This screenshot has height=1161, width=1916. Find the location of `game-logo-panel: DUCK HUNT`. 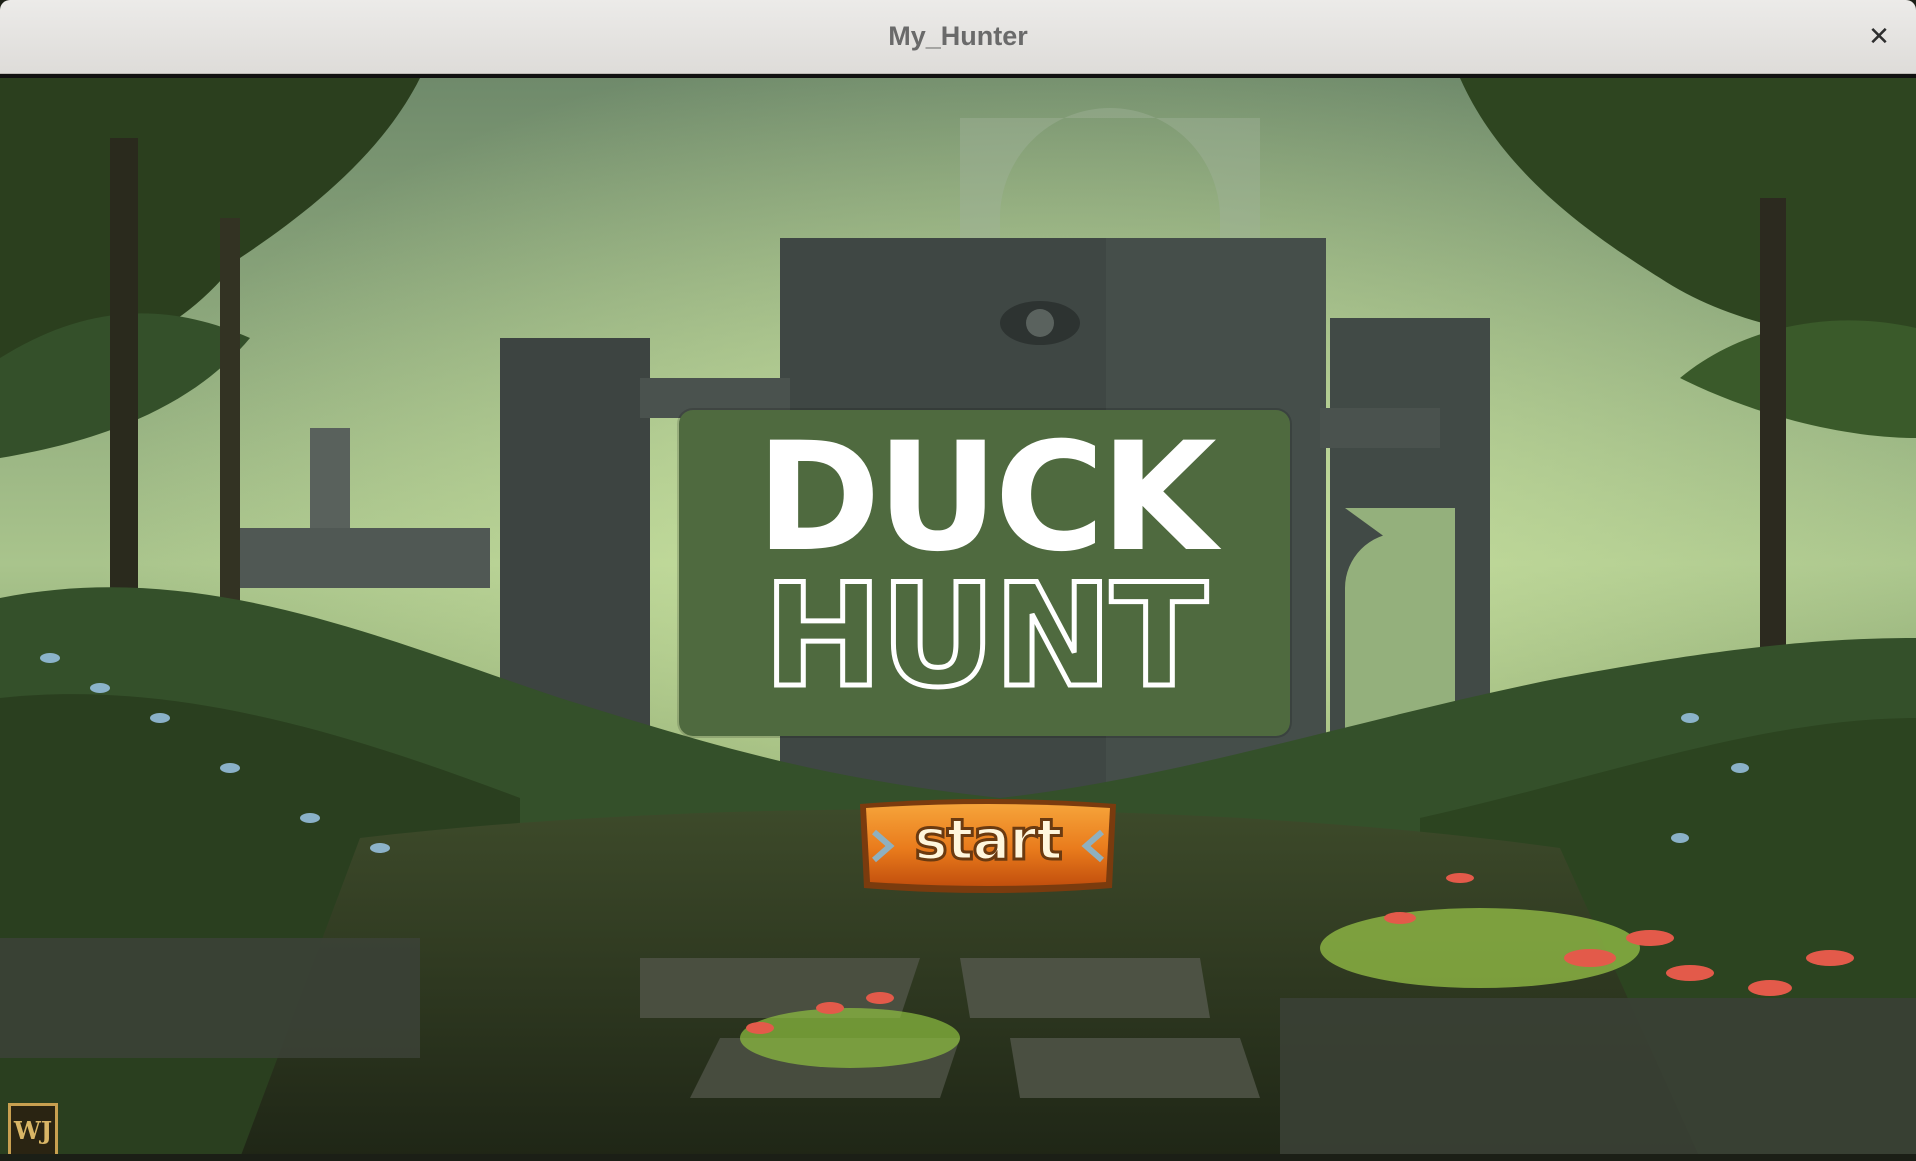

game-logo-panel: DUCK HUNT is located at coordinates (984, 573).